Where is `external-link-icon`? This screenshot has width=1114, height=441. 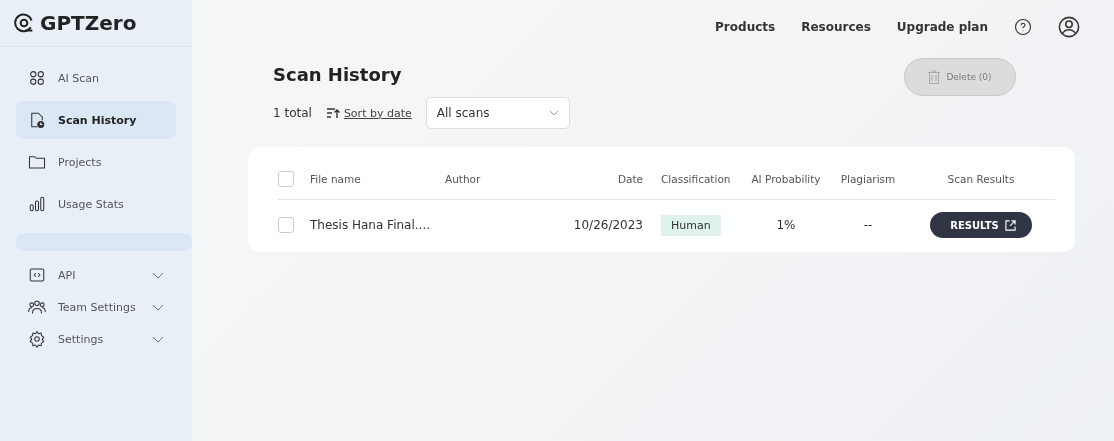
external-link-icon is located at coordinates (1010, 225).